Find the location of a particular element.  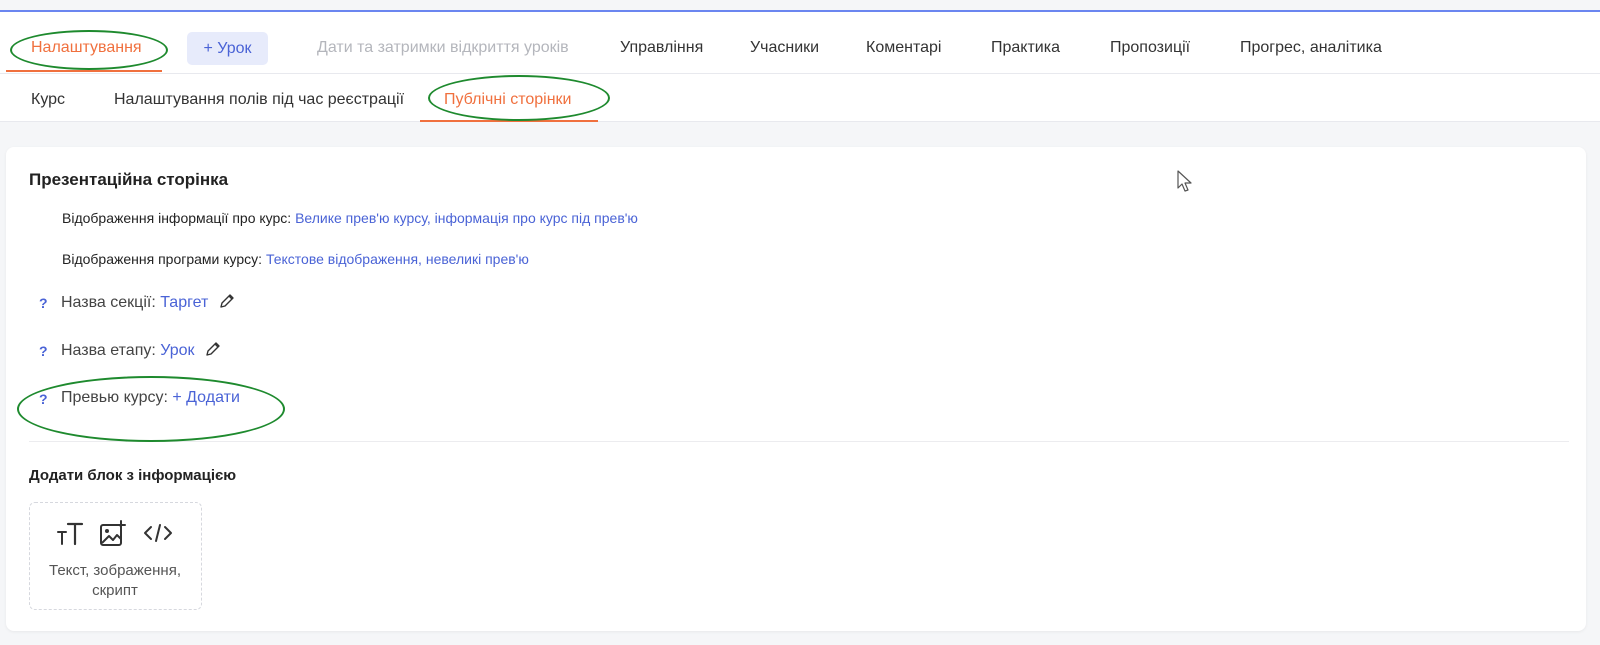

course-preview-row: Превью курсу: + Додати is located at coordinates (150, 398).